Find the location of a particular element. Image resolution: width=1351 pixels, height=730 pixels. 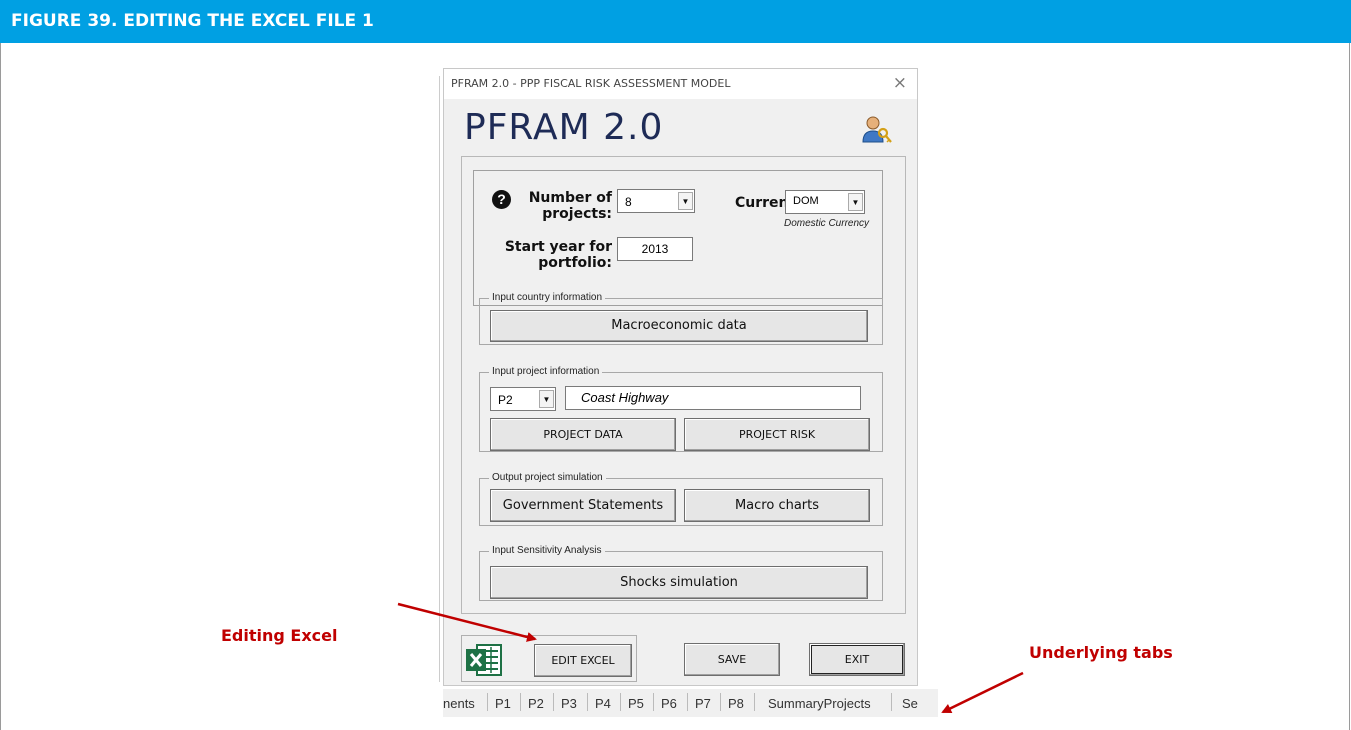

sheet-tab-p8: P8 is located at coordinates (736, 703).